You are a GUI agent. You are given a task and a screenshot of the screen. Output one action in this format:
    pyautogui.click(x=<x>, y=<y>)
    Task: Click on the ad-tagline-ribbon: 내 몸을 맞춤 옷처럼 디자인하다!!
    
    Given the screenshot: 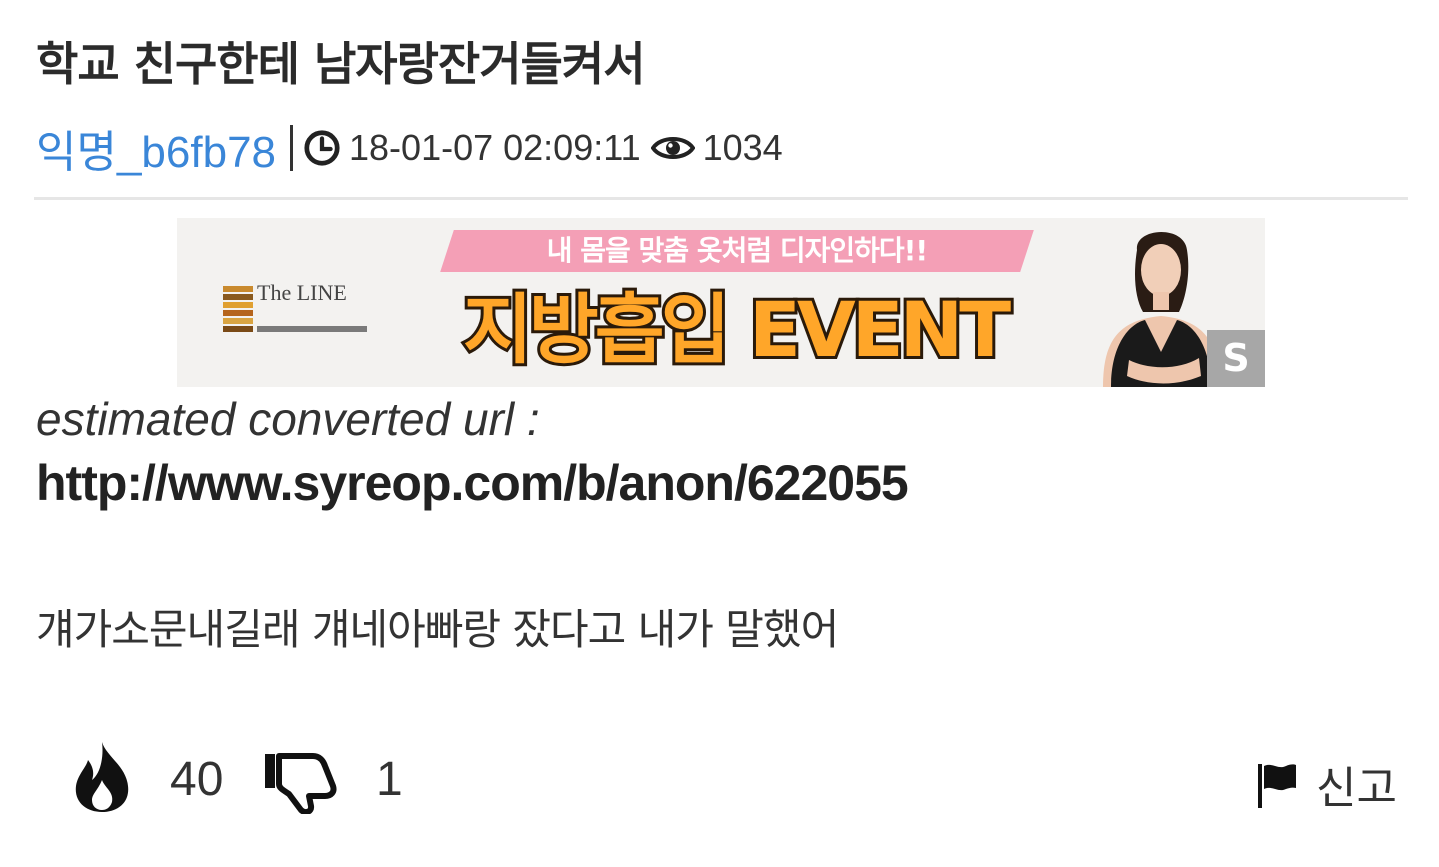 What is the action you would take?
    pyautogui.click(x=737, y=251)
    